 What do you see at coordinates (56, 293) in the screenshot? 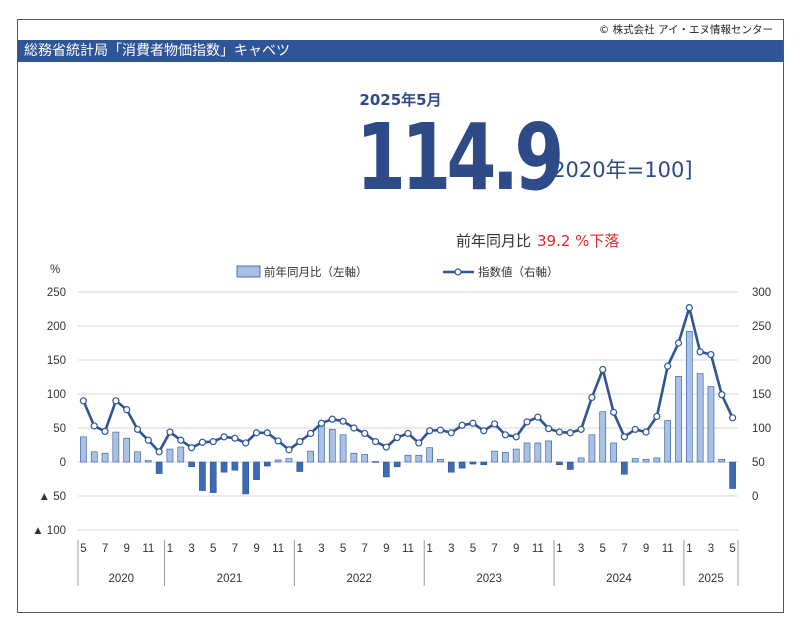
I see `y-left-tick-label: 250` at bounding box center [56, 293].